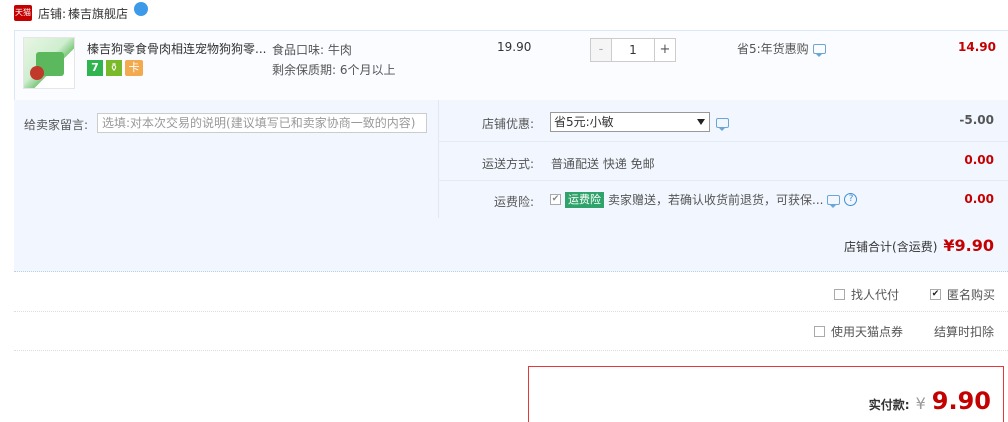 This screenshot has height=422, width=1008. What do you see at coordinates (23, 13) in the screenshot?
I see `tmall-logo-icon: 天猫` at bounding box center [23, 13].